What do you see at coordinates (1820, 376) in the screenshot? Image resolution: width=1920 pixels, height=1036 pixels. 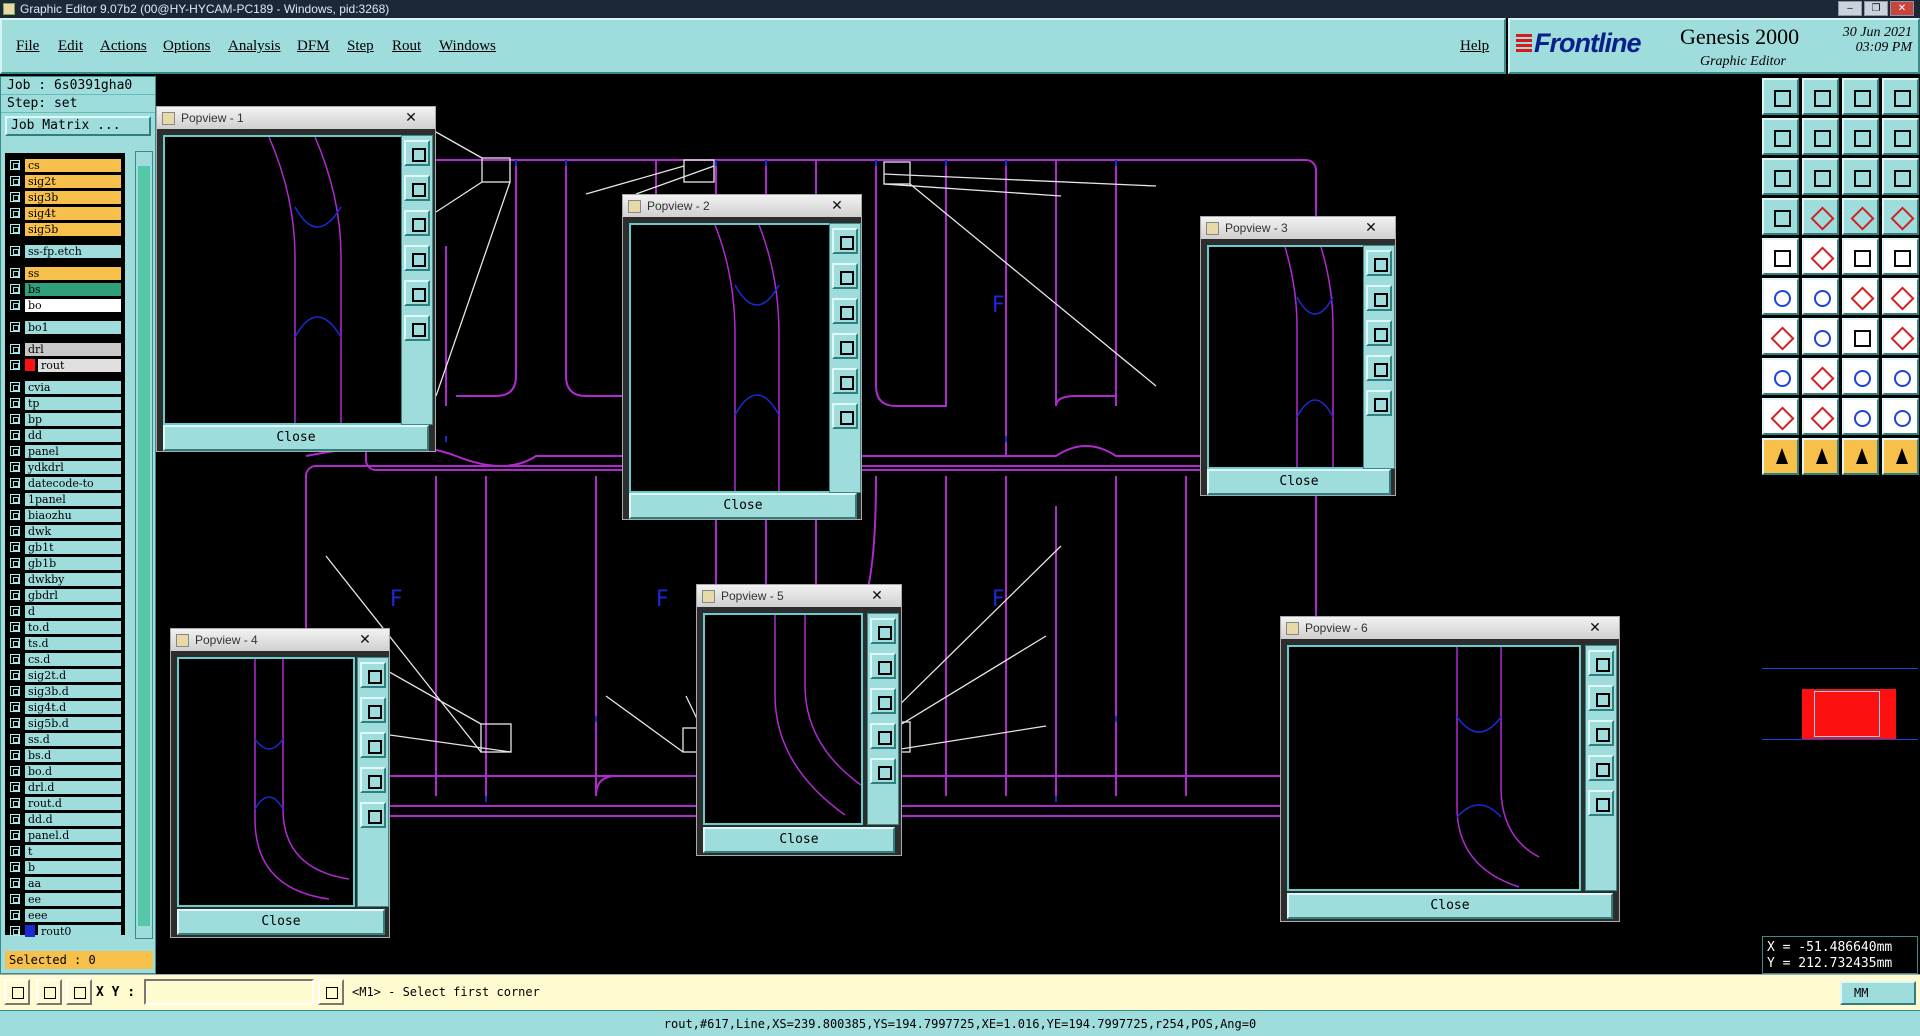 I see `cut-line-icon` at bounding box center [1820, 376].